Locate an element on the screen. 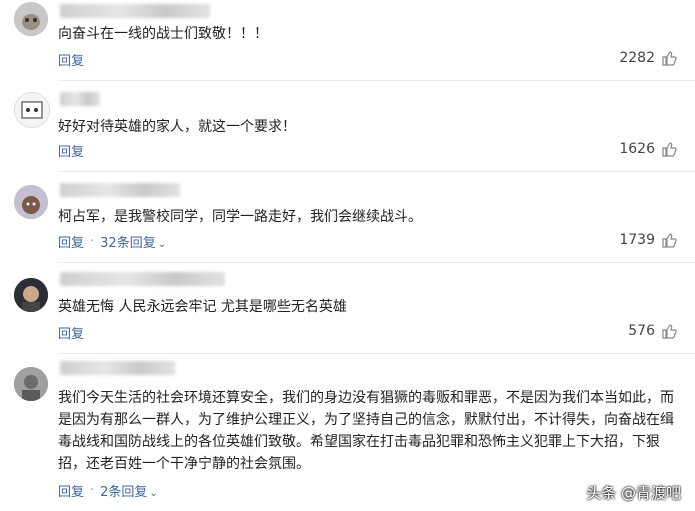 The height and width of the screenshot is (511, 695). like-count: 576 is located at coordinates (641, 331).